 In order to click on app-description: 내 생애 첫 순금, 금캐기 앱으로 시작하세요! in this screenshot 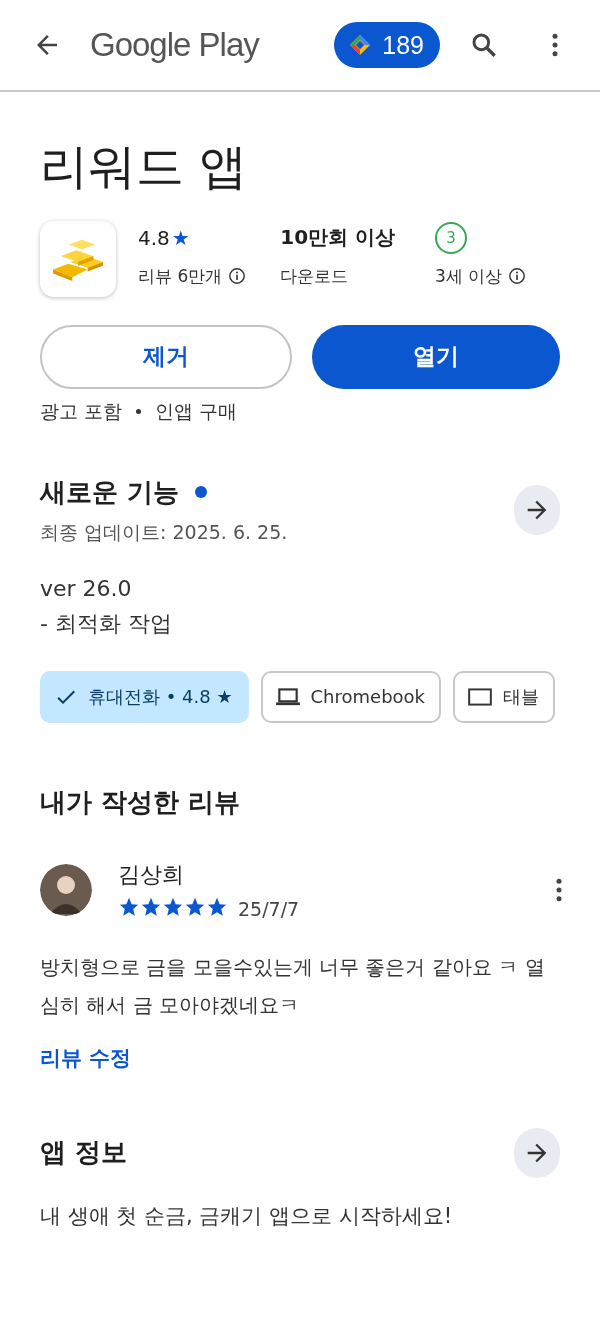, I will do `click(247, 1216)`.